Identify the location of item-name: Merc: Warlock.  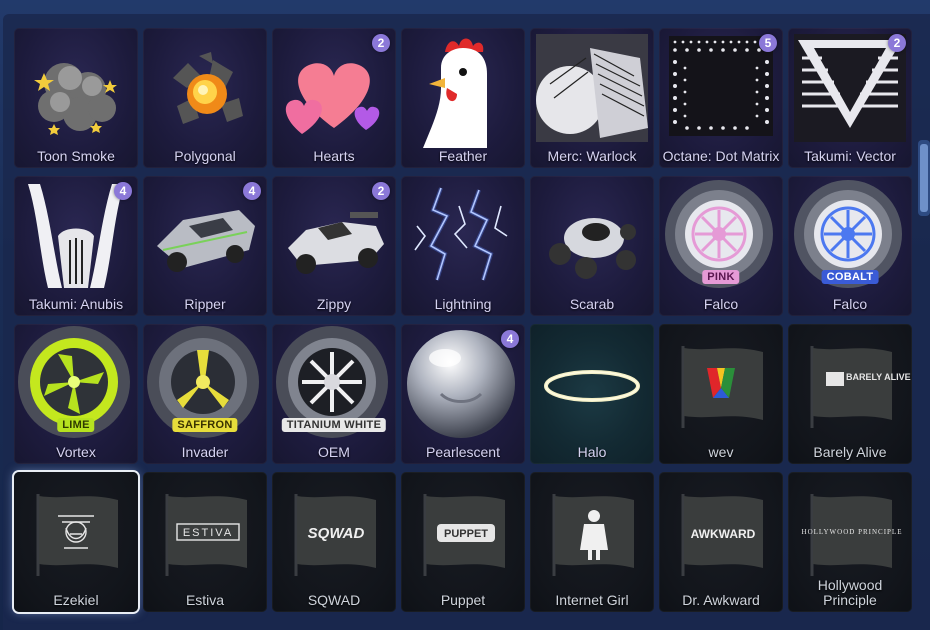
(592, 156).